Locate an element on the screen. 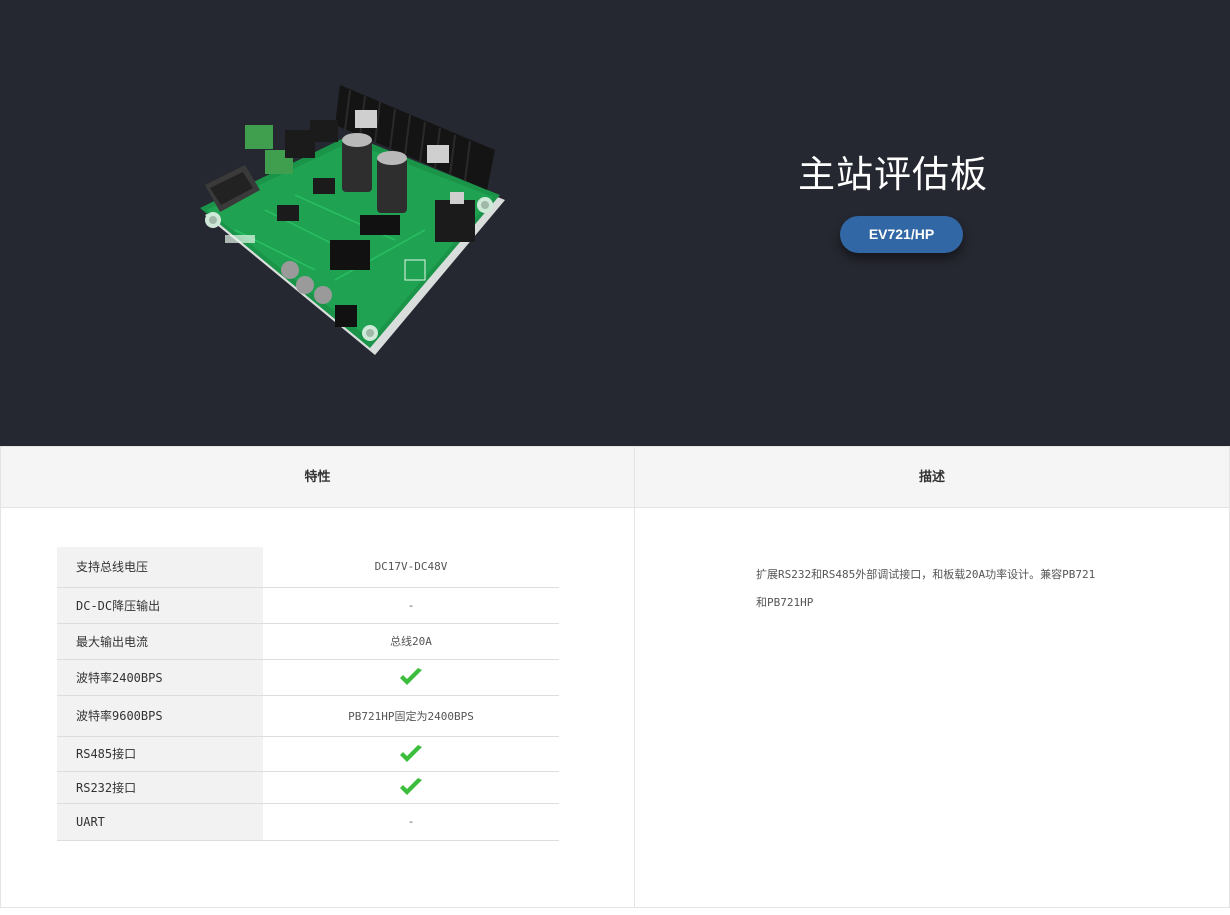 This screenshot has height=915, width=1230. table-row: DC-DC降压输出 - is located at coordinates (308, 605).